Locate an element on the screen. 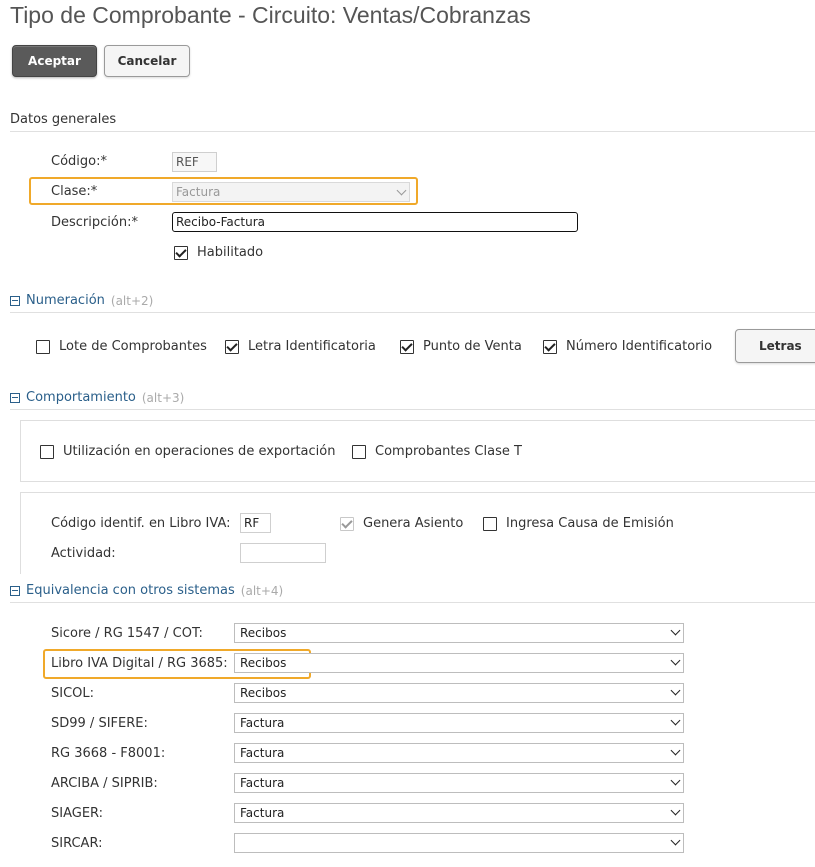  habilitado-checkbox is located at coordinates (181, 253).